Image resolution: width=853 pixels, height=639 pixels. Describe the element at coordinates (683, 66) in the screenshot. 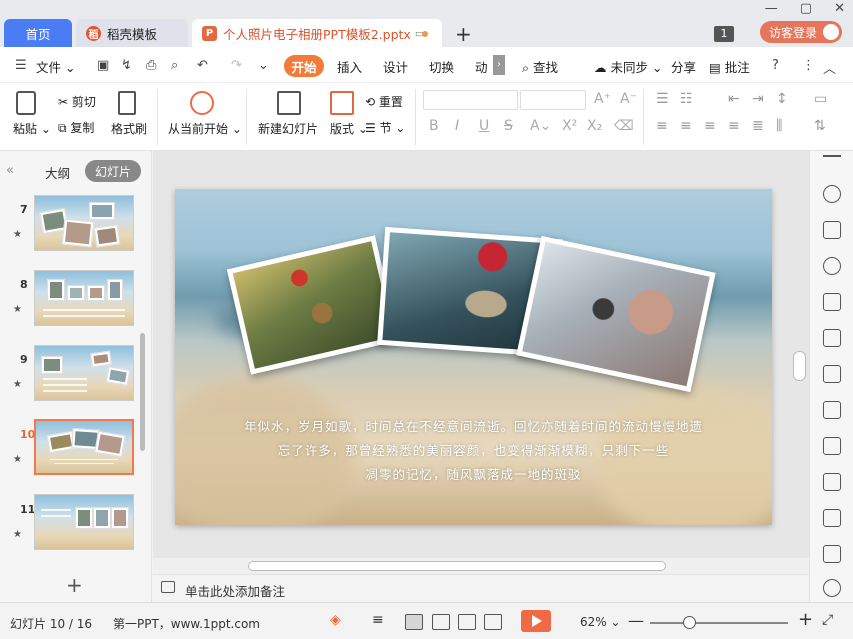

I see `share-button: 分享` at that location.